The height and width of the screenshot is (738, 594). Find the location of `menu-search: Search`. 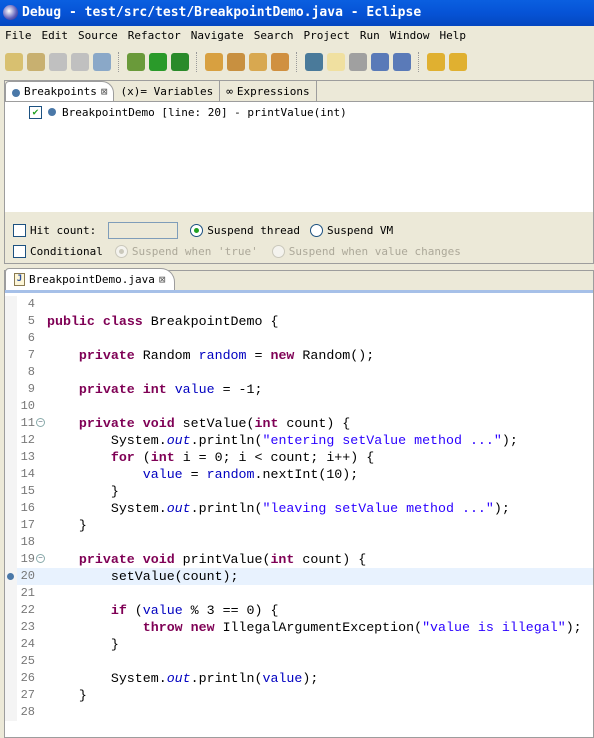

menu-search: Search is located at coordinates (274, 36).